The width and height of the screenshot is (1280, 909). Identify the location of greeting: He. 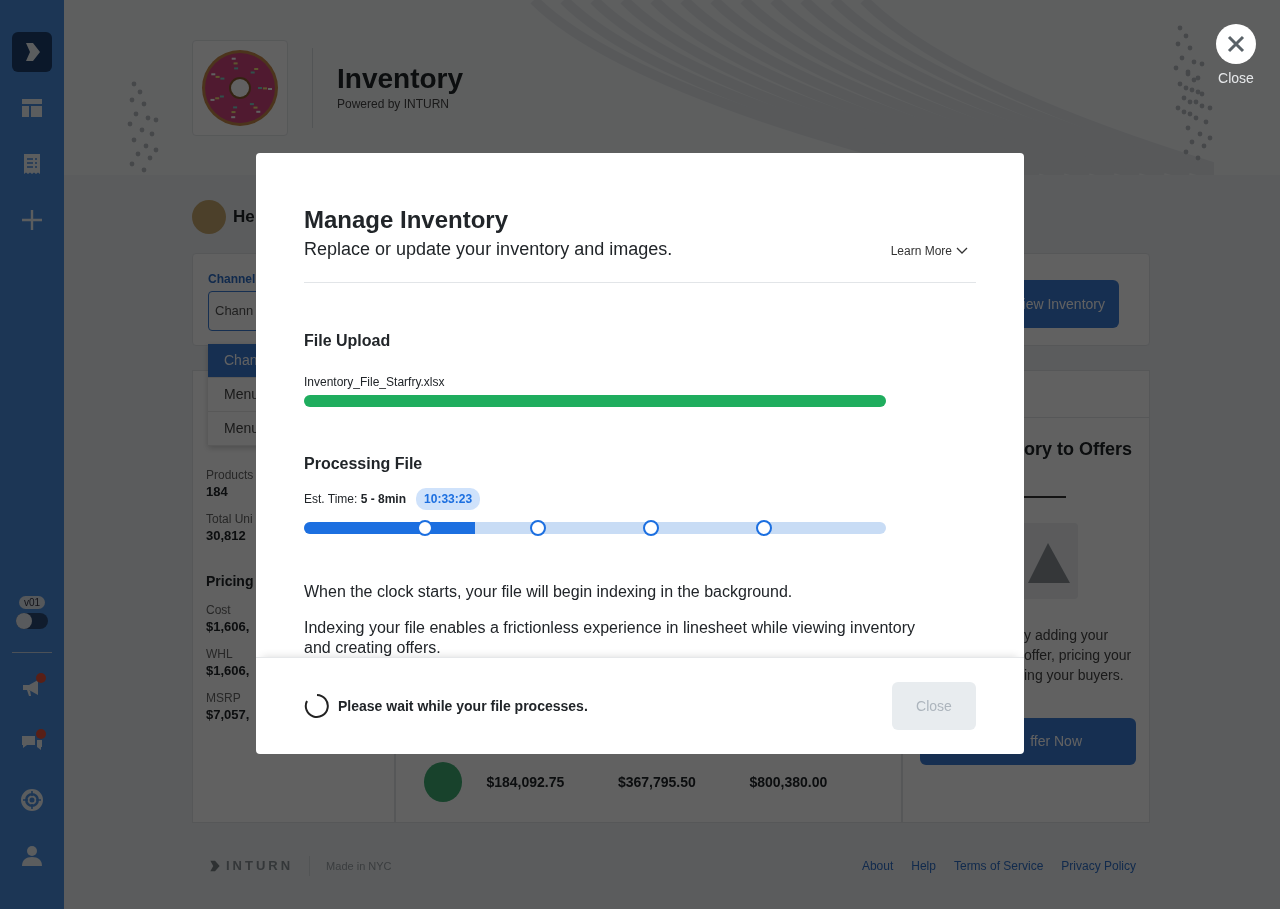
(244, 217).